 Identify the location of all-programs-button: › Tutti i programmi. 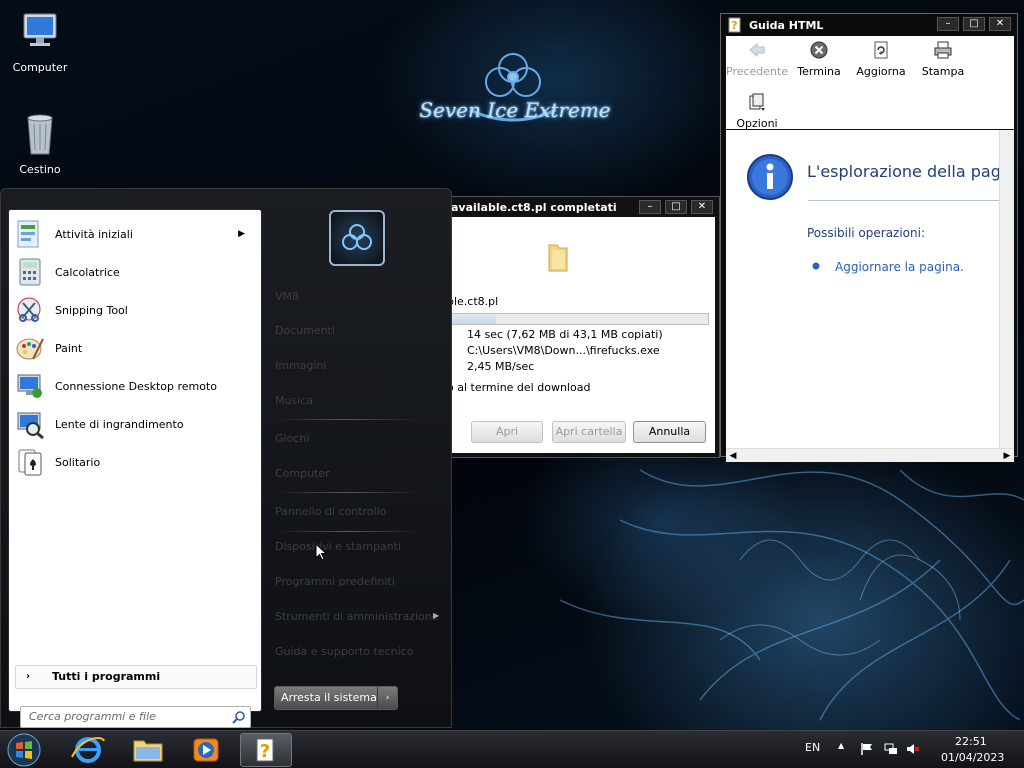
(136, 677).